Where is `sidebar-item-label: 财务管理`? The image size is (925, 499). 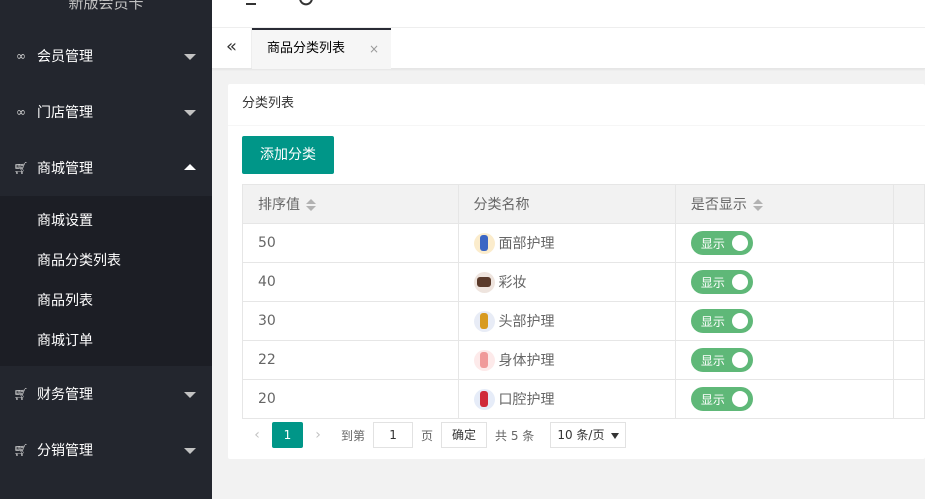
sidebar-item-label: 财务管理 is located at coordinates (65, 395).